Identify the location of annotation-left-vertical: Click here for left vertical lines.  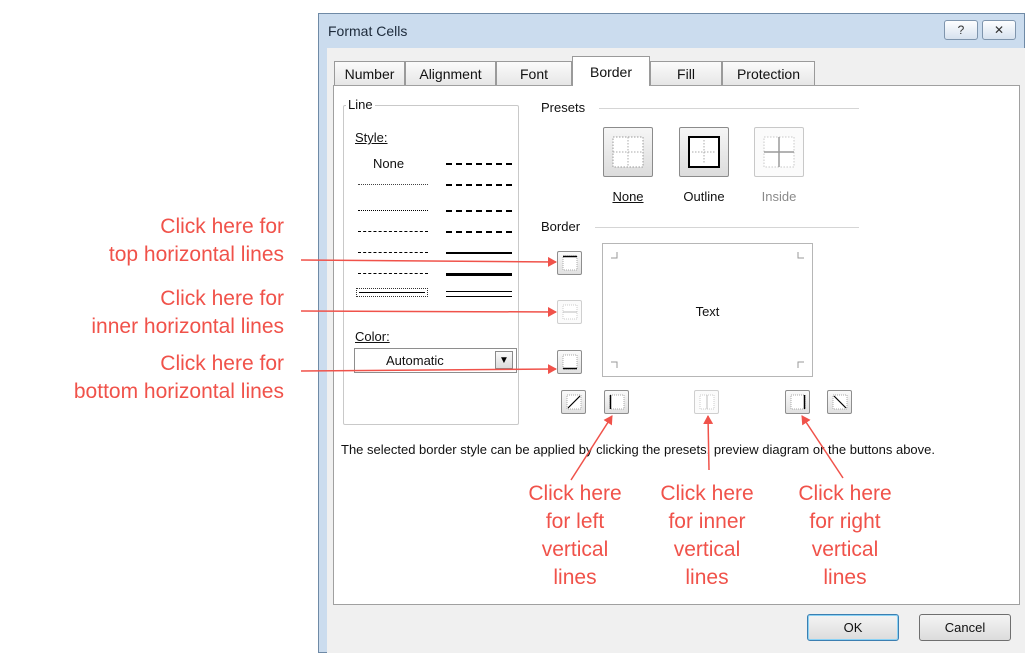
(575, 535).